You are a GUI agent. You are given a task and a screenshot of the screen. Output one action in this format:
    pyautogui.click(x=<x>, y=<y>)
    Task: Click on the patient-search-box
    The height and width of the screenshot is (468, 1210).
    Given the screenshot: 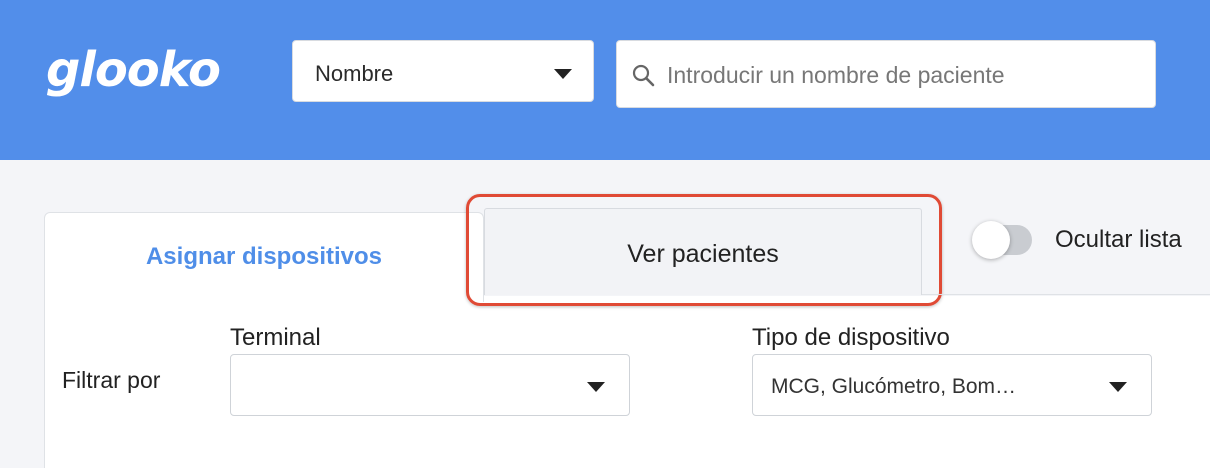 What is the action you would take?
    pyautogui.click(x=886, y=74)
    